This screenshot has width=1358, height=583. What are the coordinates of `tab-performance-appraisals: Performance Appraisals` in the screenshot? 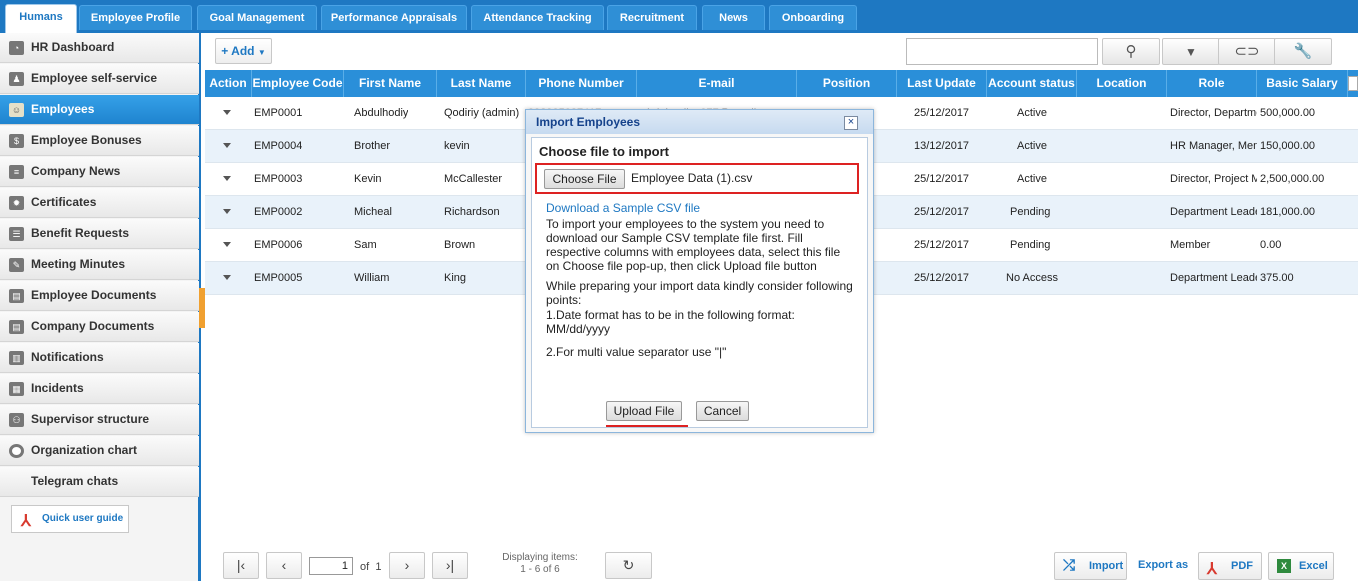 It's located at (394, 17).